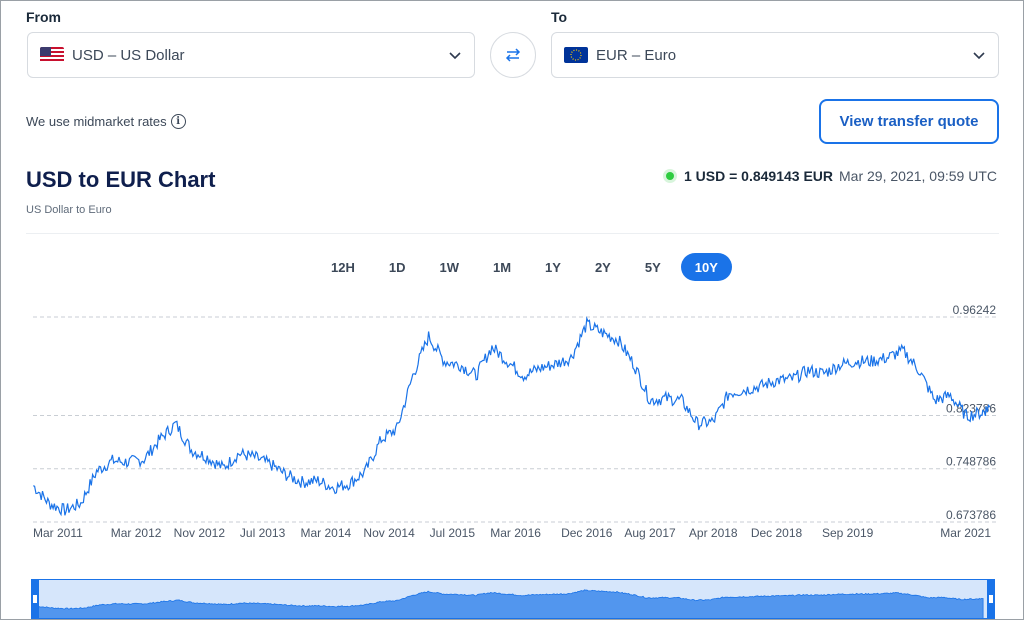 The width and height of the screenshot is (1024, 620). What do you see at coordinates (512, 233) in the screenshot?
I see `divider` at bounding box center [512, 233].